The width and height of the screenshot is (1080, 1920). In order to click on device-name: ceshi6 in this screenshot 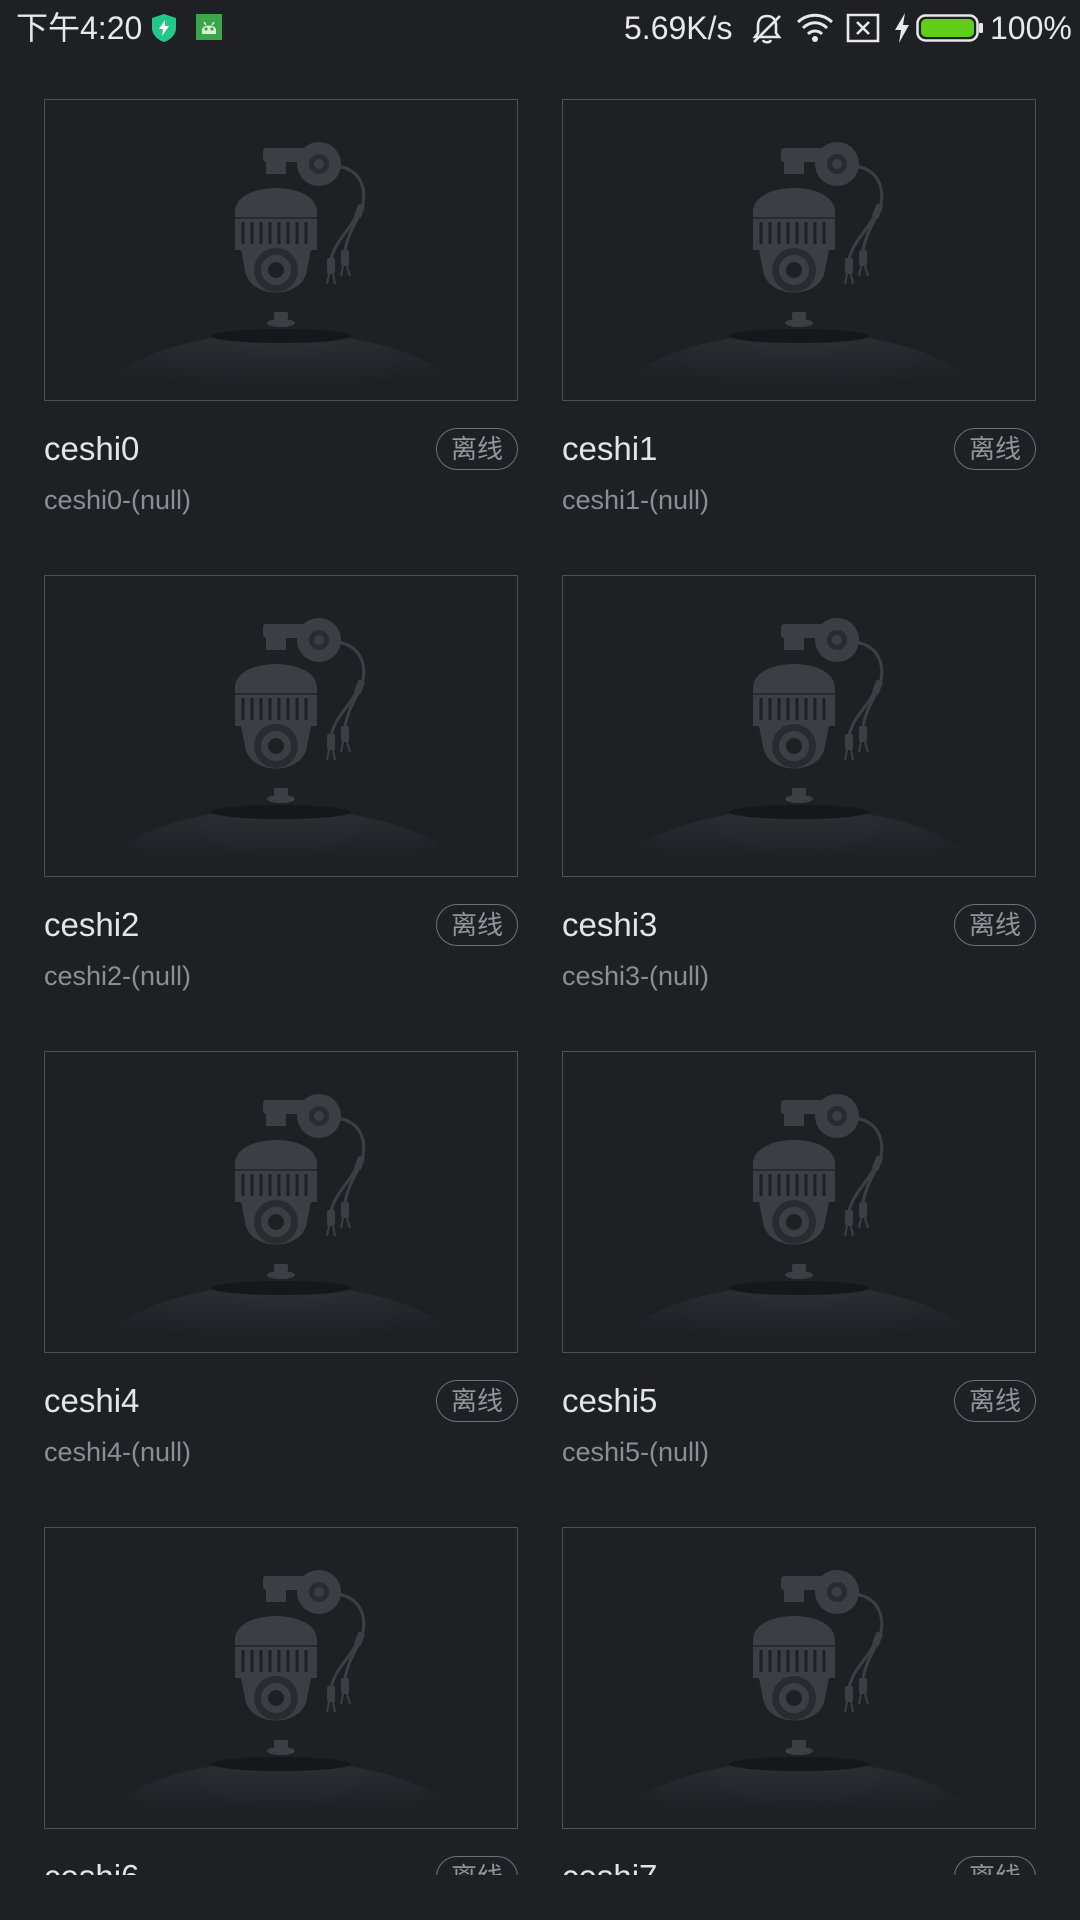, I will do `click(91, 1865)`.